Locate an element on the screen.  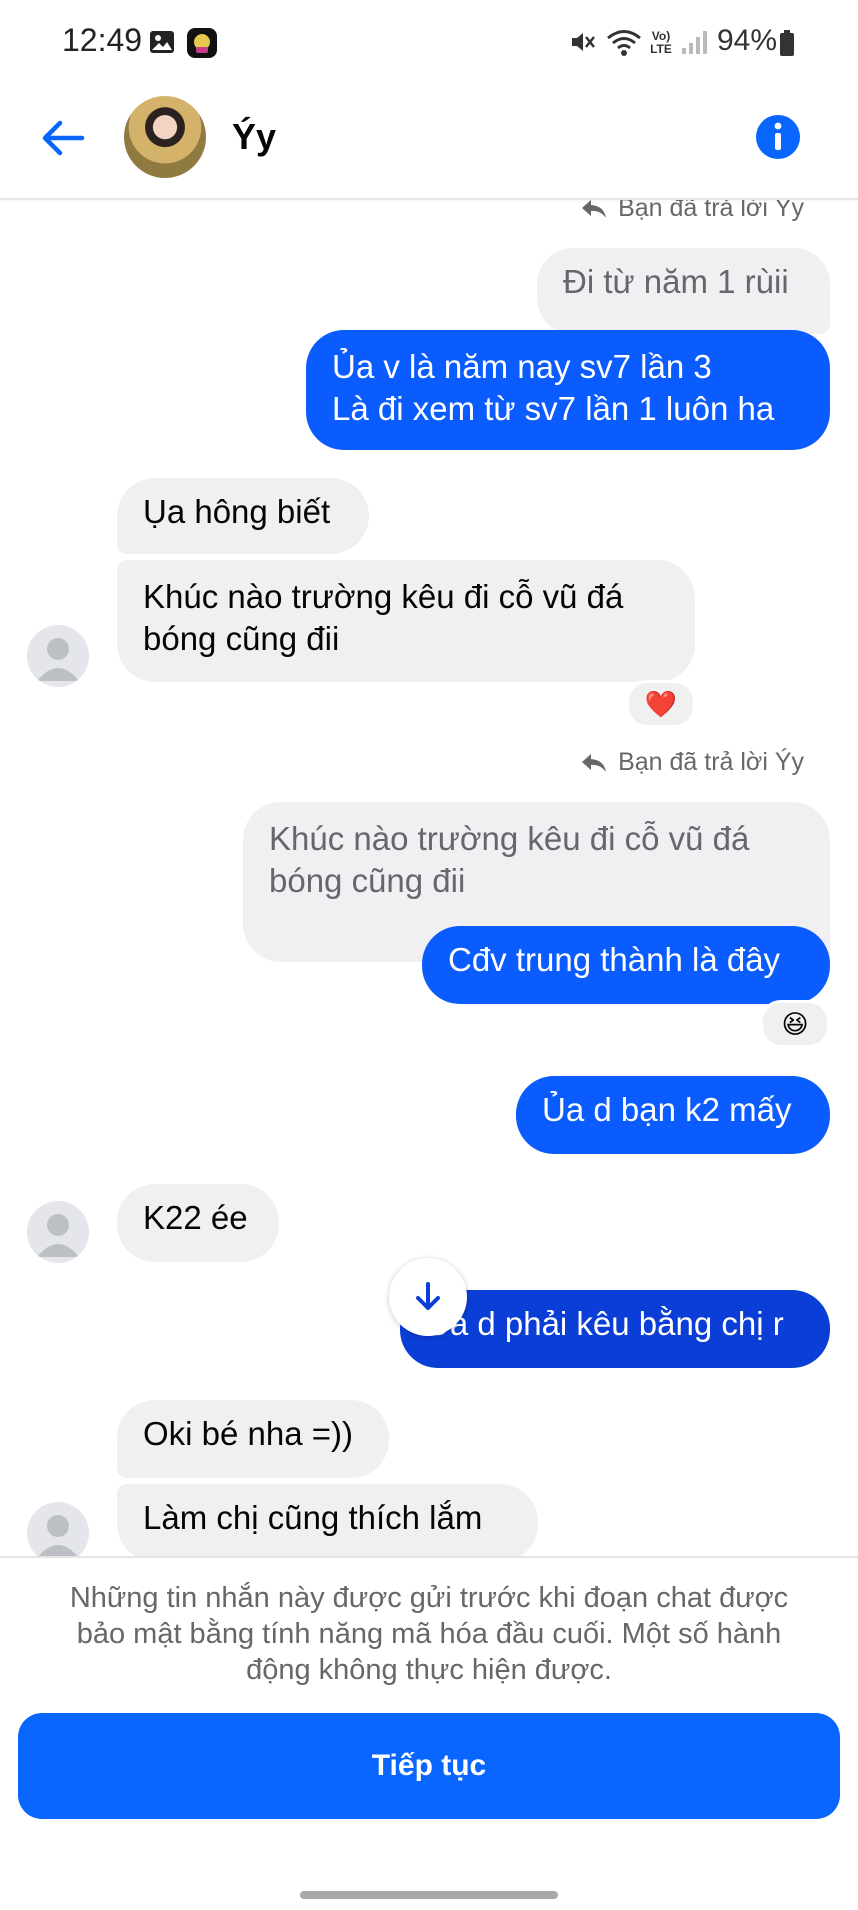
incoming-message: Ụa hông biết is located at coordinates (243, 516).